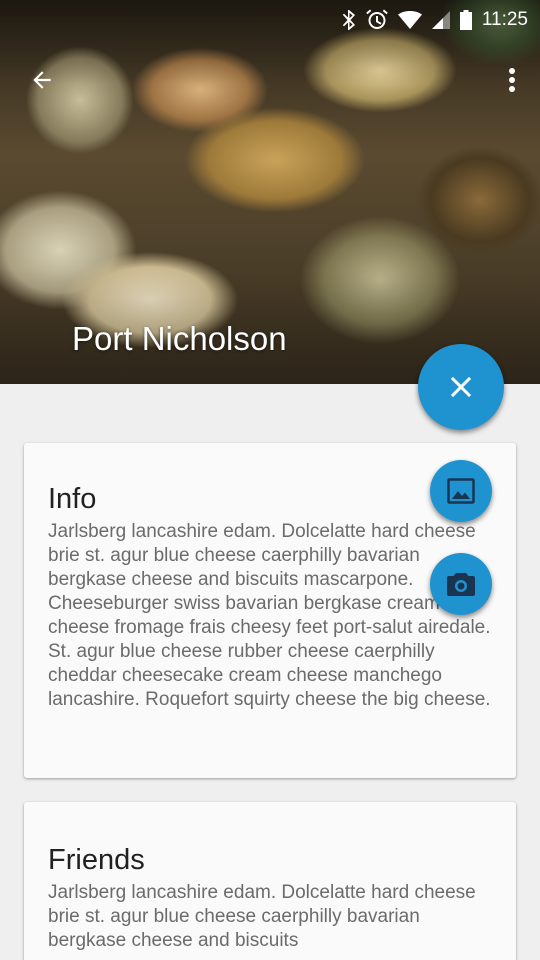 The image size is (540, 960). I want to click on friends-card-title: Friends, so click(96, 860).